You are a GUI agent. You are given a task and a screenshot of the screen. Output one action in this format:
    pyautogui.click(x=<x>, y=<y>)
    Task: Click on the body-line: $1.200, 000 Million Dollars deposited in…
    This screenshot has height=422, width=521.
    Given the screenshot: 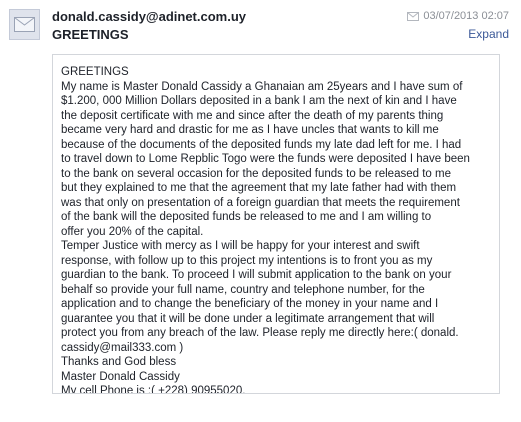 What is the action you would take?
    pyautogui.click(x=259, y=101)
    